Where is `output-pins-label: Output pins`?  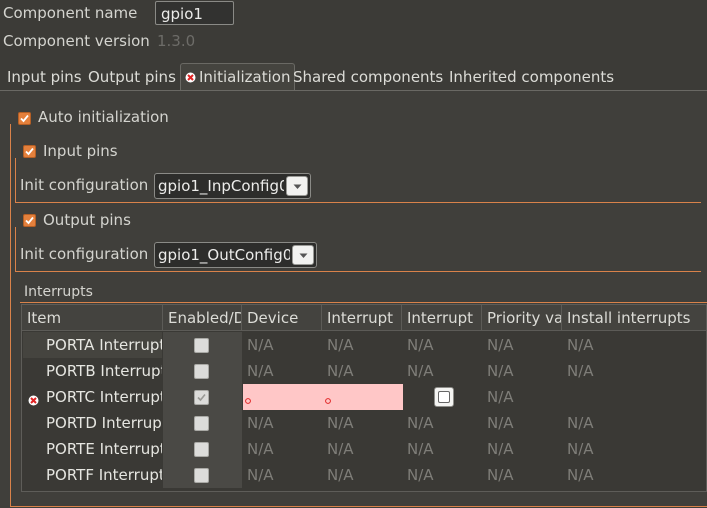
output-pins-label: Output pins is located at coordinates (87, 220).